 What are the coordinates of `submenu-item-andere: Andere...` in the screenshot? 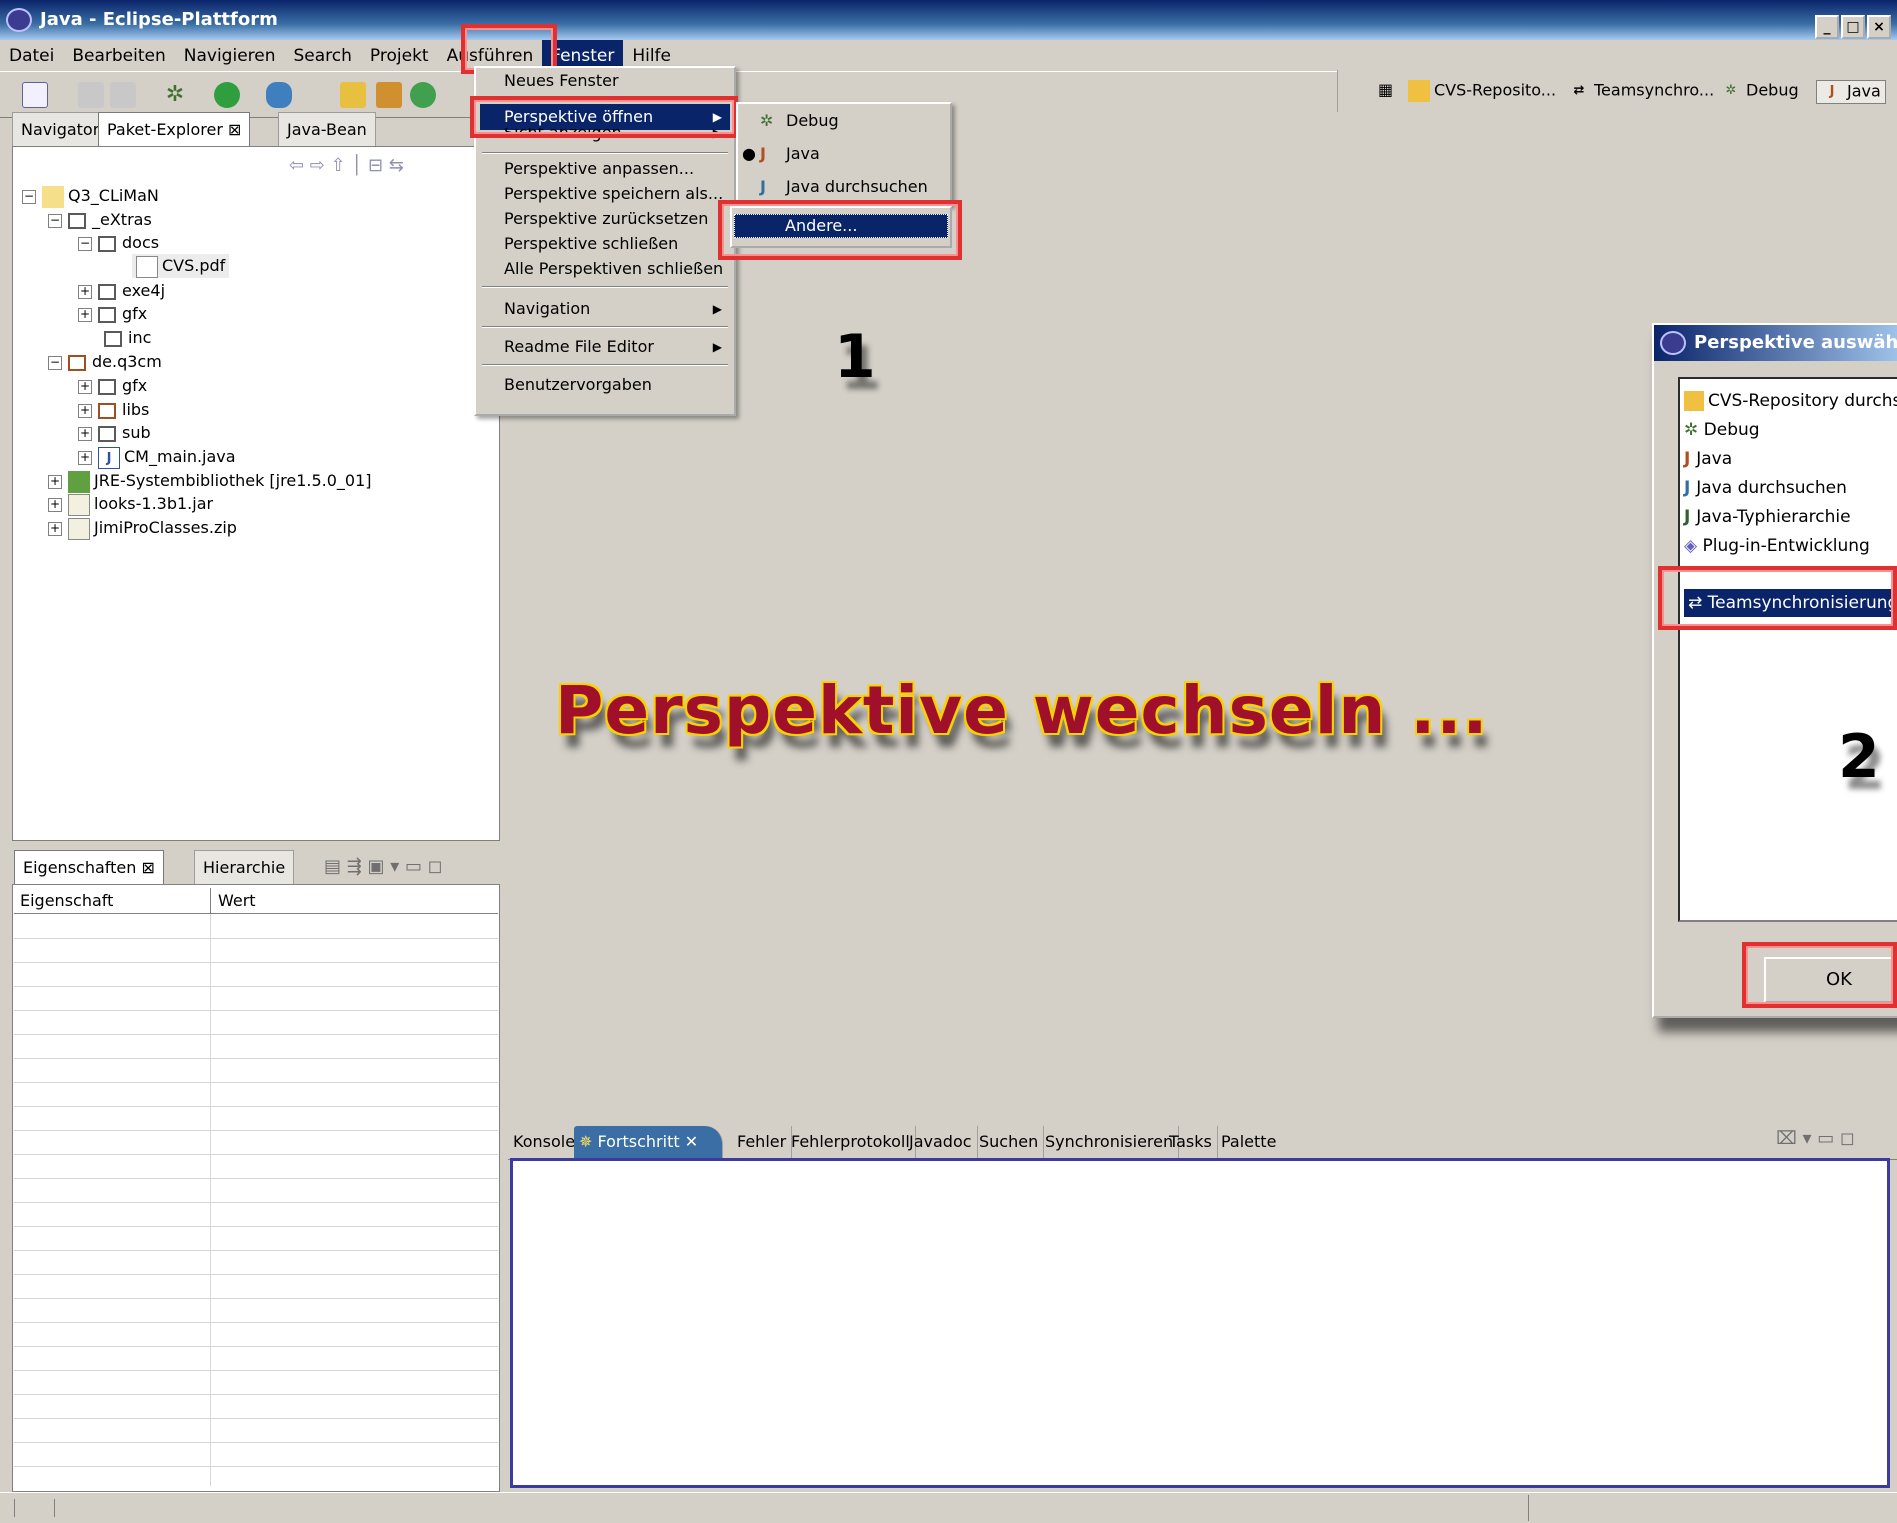 It's located at (841, 226).